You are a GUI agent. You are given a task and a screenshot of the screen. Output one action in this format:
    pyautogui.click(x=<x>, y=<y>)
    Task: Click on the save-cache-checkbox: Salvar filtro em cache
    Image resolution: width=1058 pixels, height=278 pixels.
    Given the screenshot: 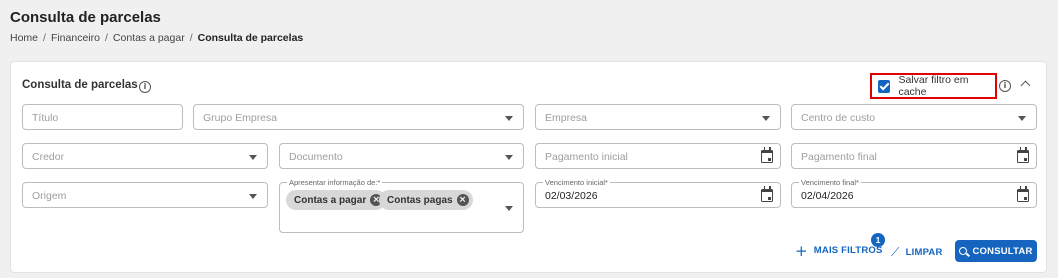 What is the action you would take?
    pyautogui.click(x=933, y=86)
    